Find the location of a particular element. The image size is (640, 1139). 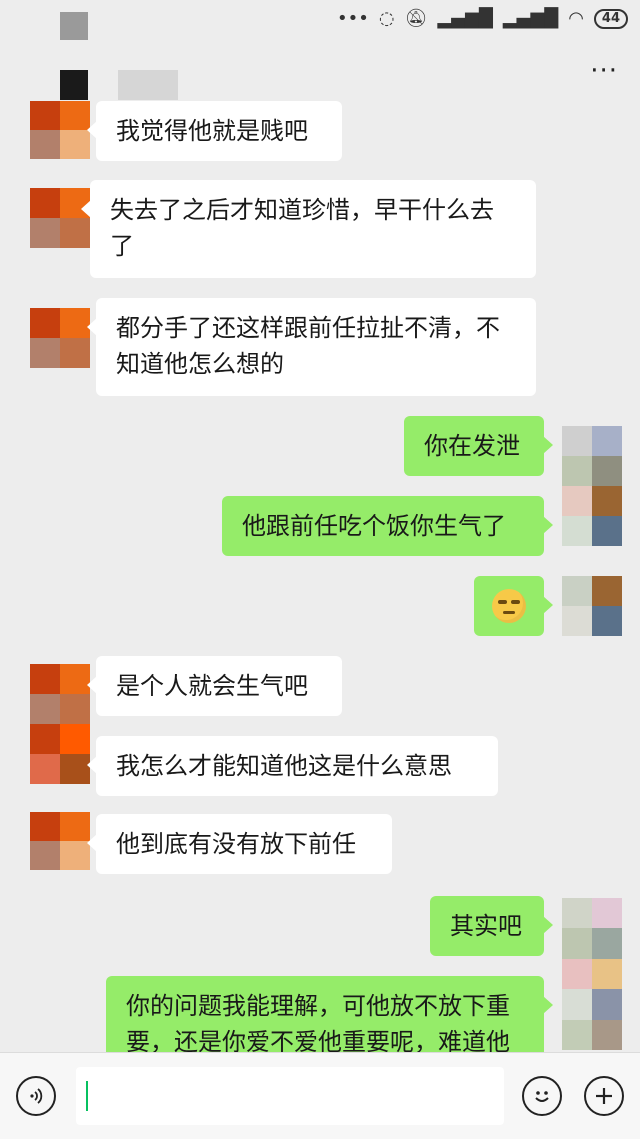

message-text: 他跟前任吃个饭你生气了 is located at coordinates (374, 526).